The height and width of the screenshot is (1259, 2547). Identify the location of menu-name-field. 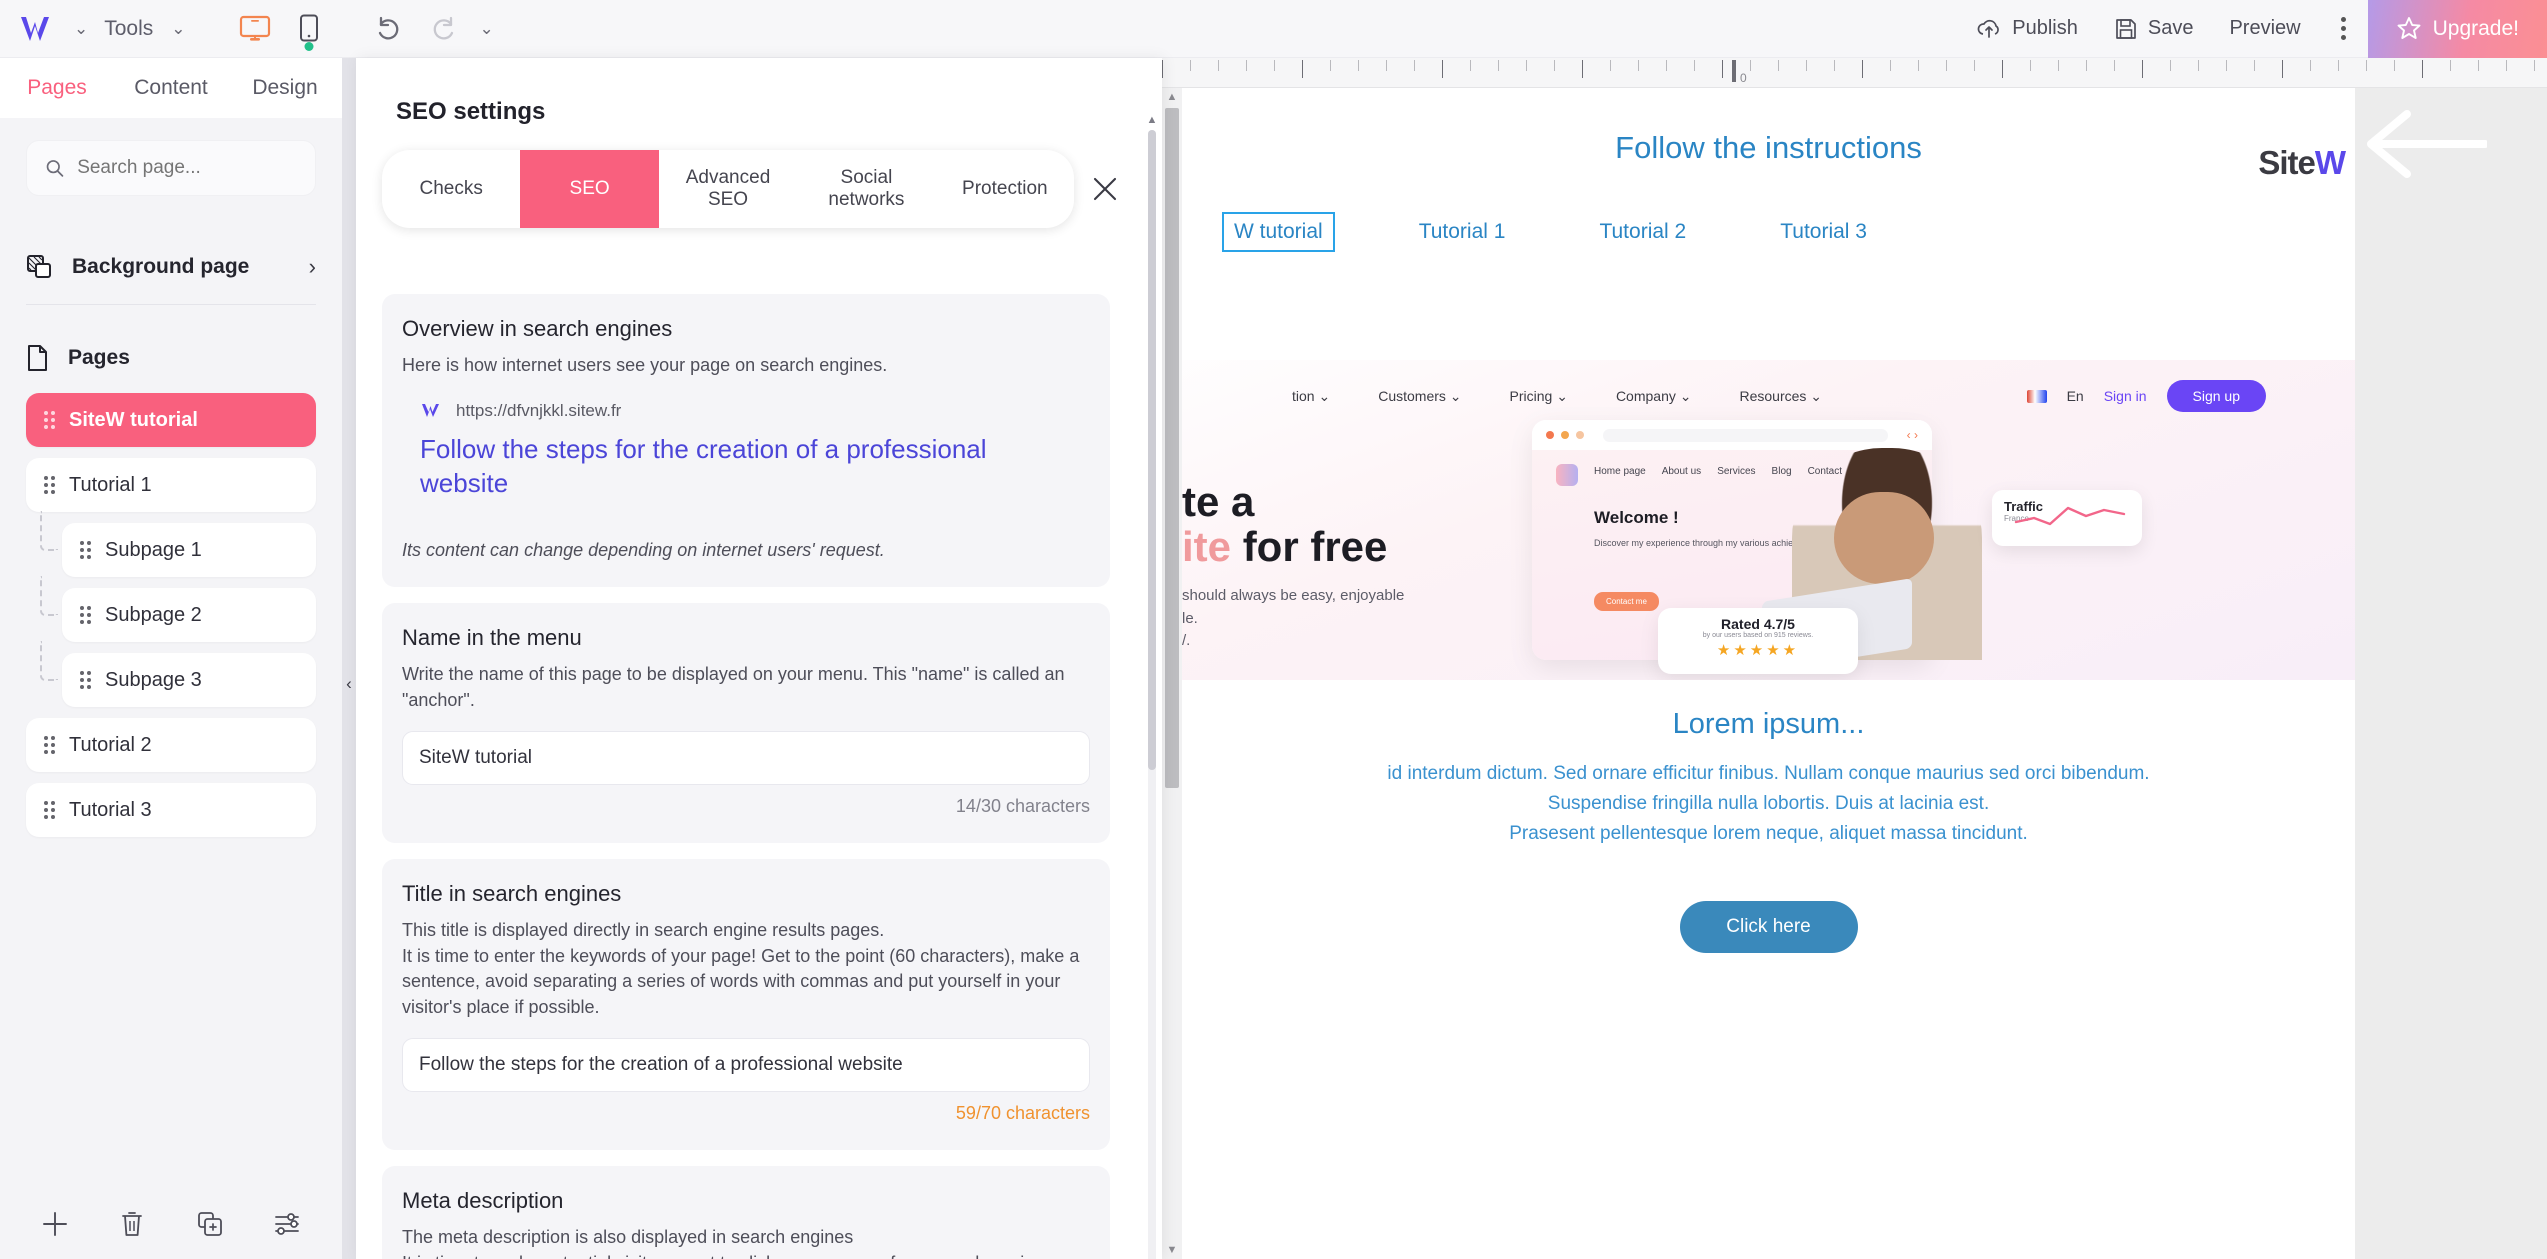
(746, 758).